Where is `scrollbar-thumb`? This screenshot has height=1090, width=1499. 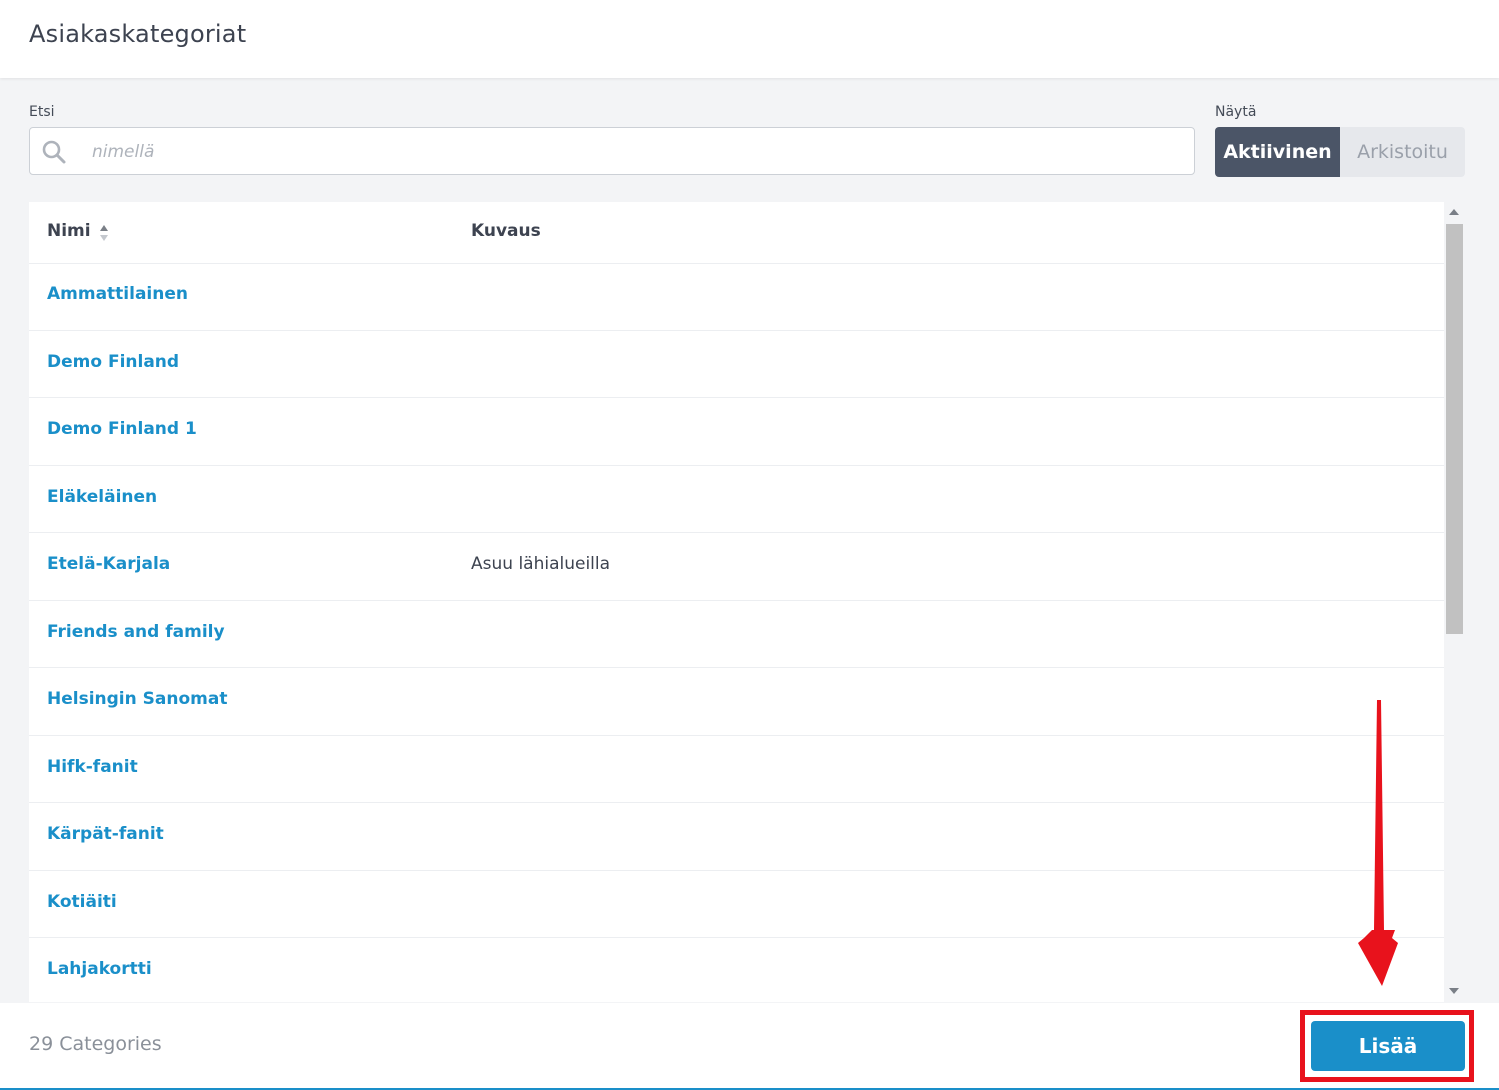 scrollbar-thumb is located at coordinates (1454, 429).